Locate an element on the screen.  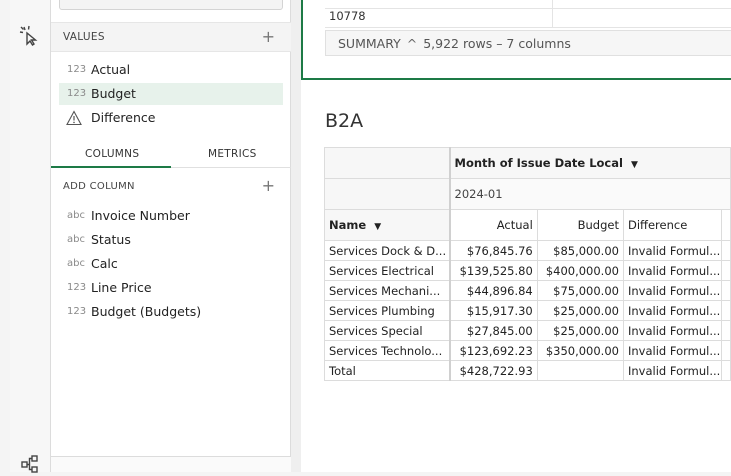
active-tab-indicator is located at coordinates (111, 167).